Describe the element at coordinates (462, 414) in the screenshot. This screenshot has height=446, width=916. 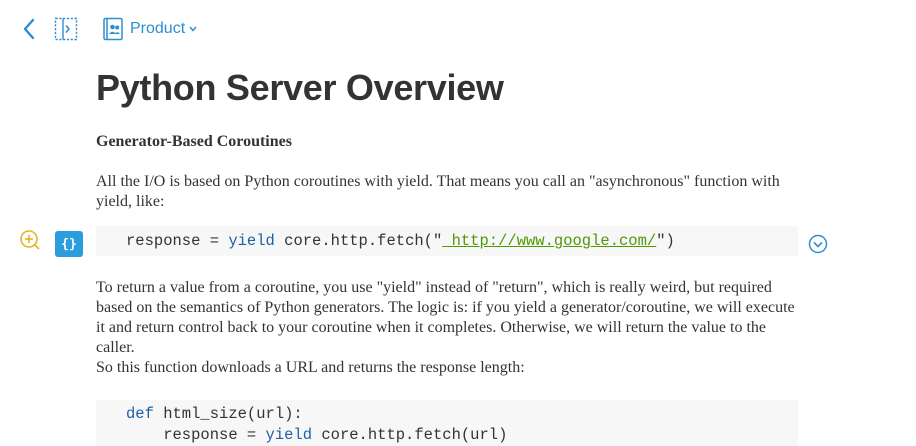
I see `code-line: def html_size(url):` at that location.